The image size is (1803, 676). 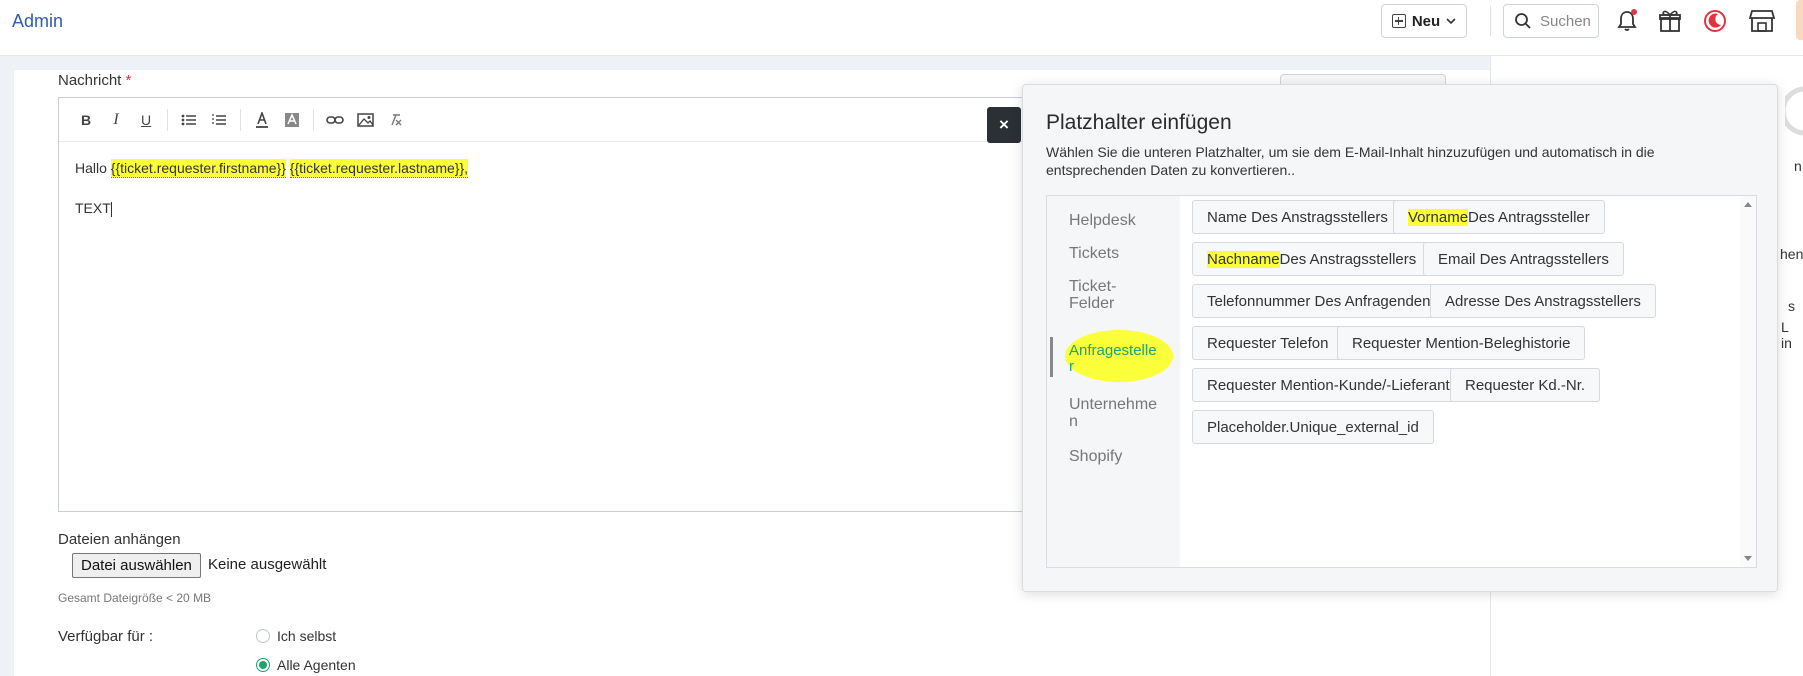 I want to click on store-icon, so click(x=1762, y=21).